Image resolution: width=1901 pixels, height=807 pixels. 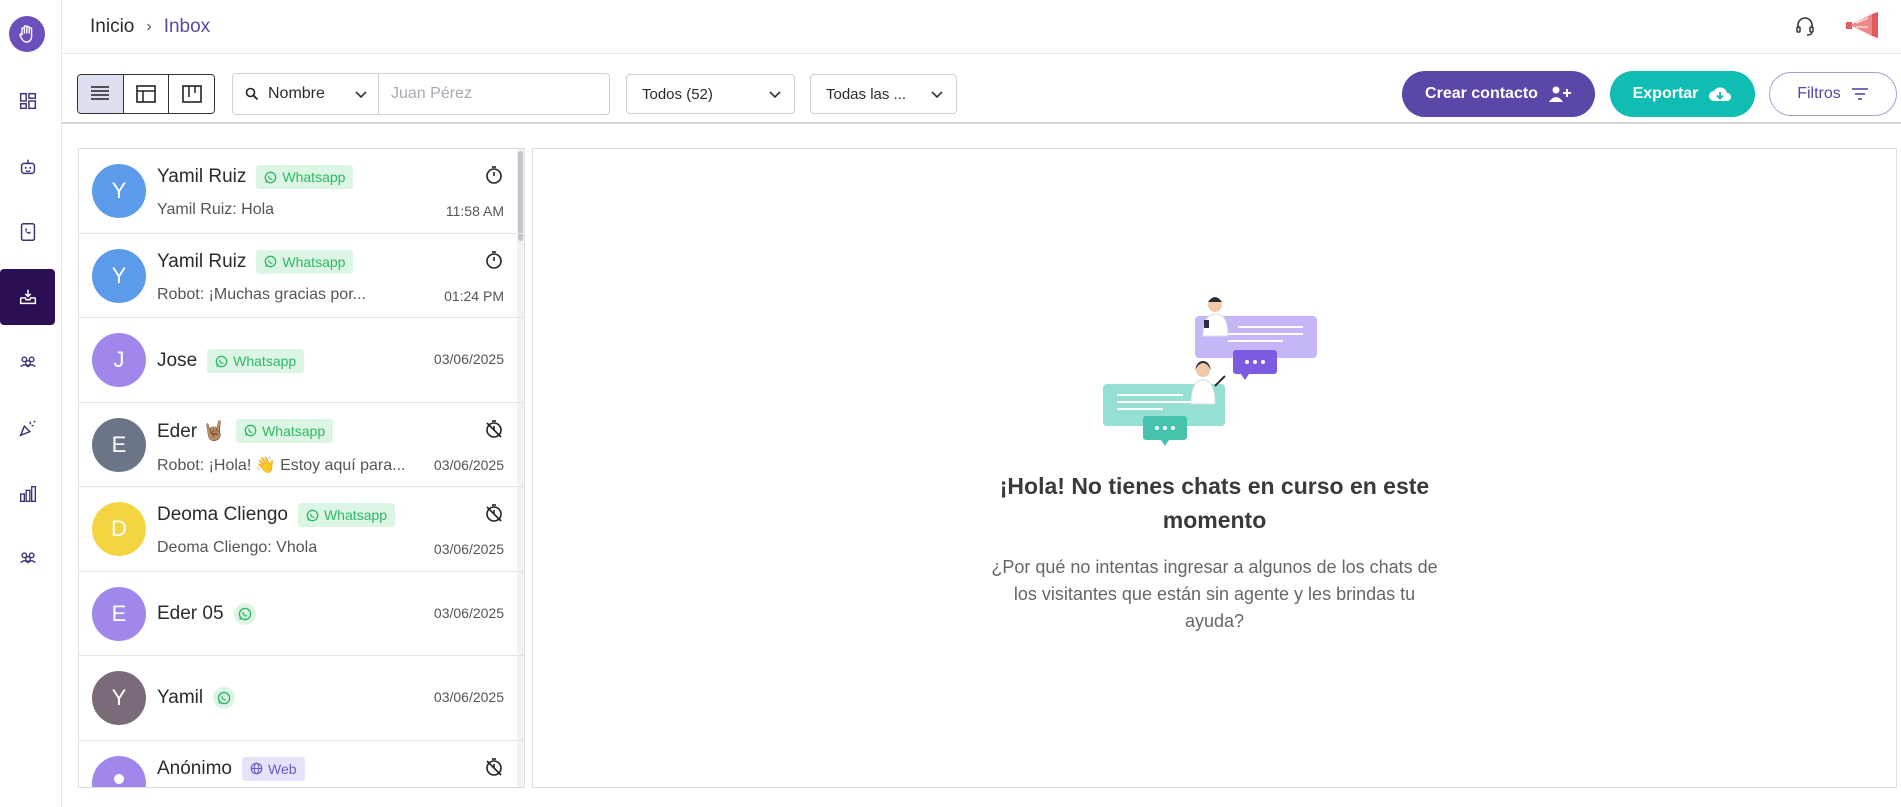 What do you see at coordinates (494, 94) in the screenshot?
I see `search-input` at bounding box center [494, 94].